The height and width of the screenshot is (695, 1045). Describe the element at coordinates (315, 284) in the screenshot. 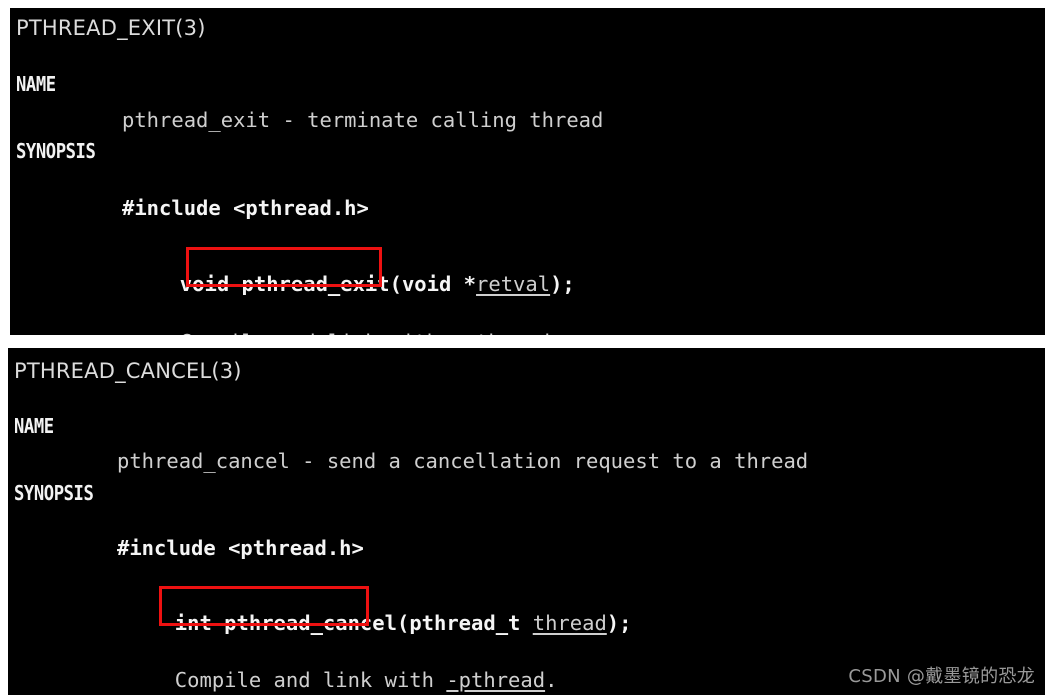

I see `prototype-function-name: pthread_exit` at that location.